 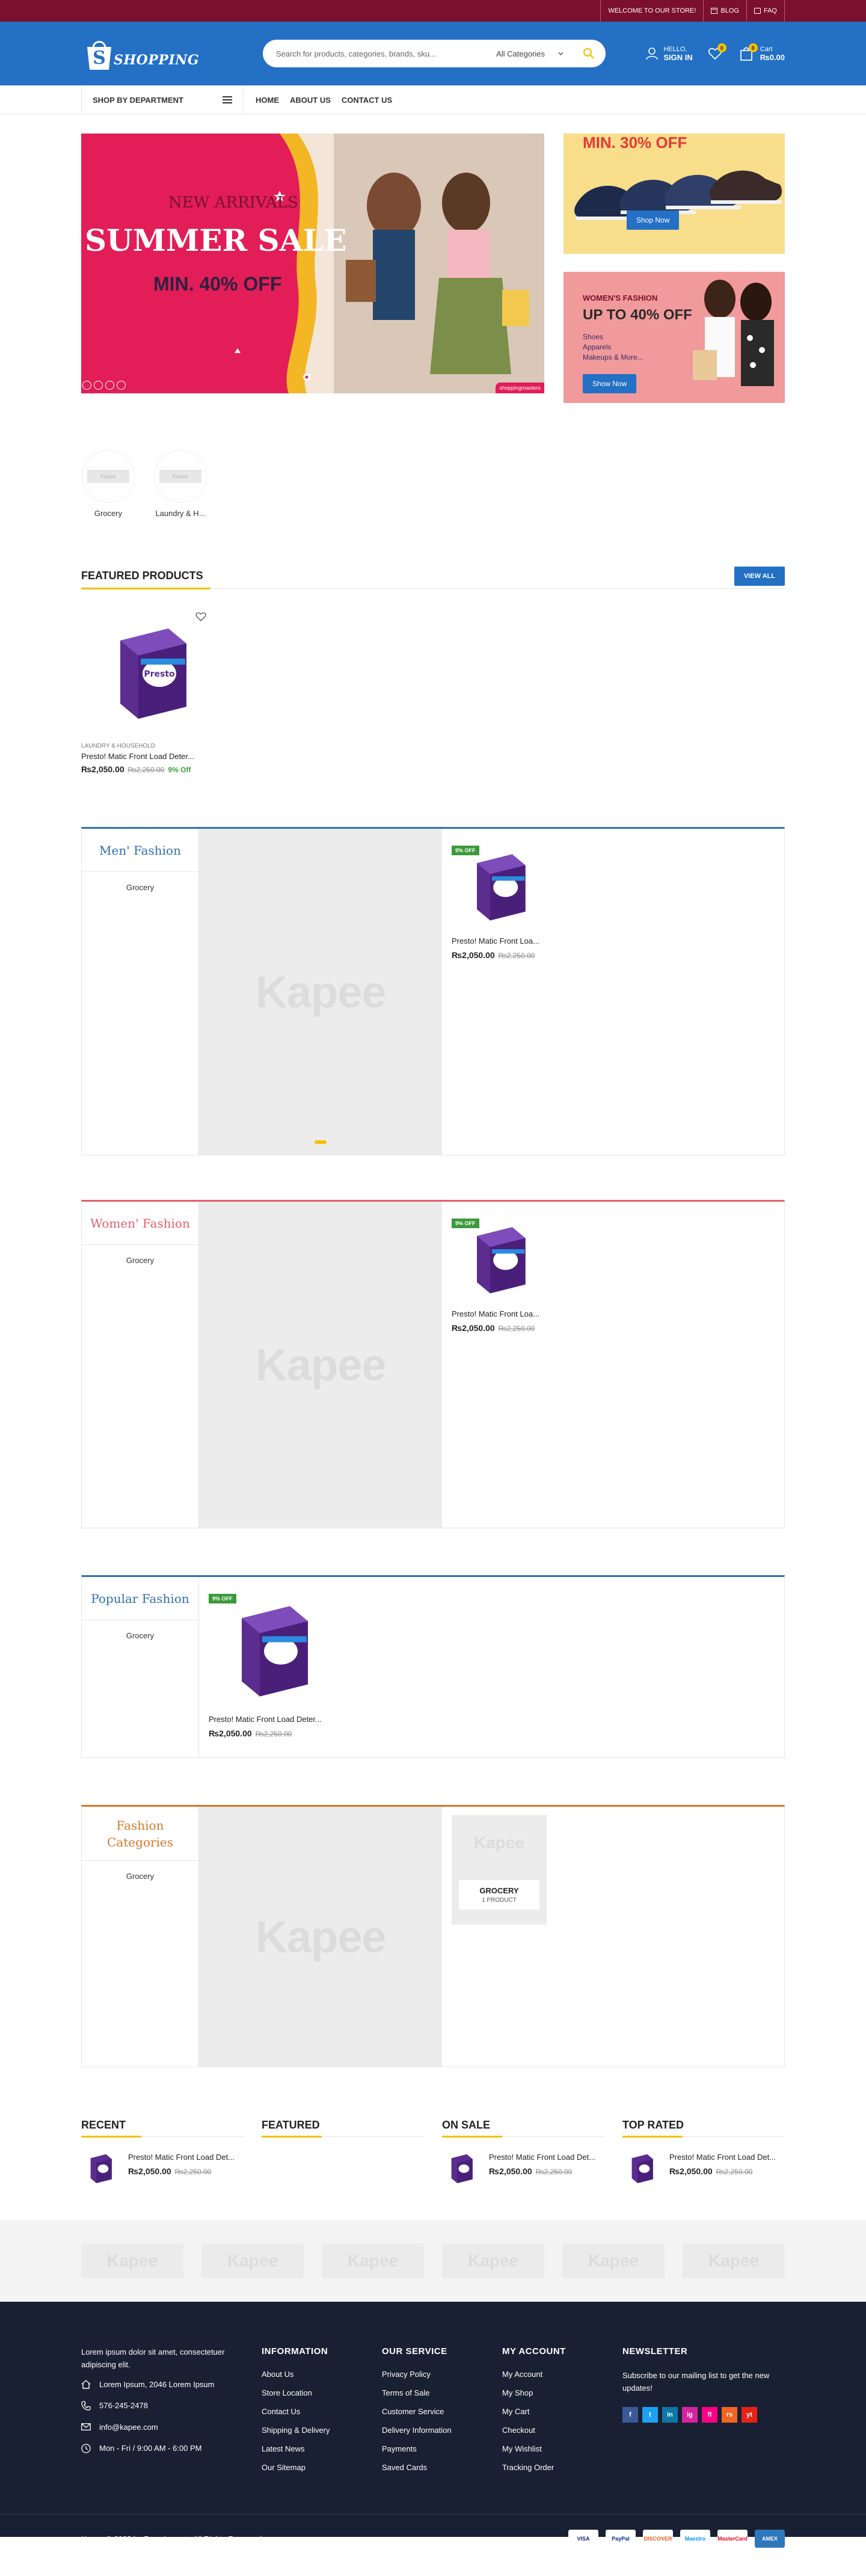 I want to click on category-select: All Categories, so click(x=536, y=53).